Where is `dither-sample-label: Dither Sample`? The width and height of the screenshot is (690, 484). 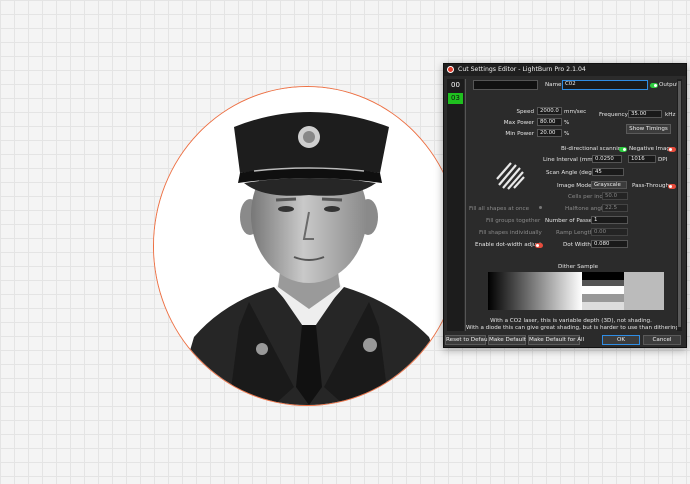 dither-sample-label: Dither Sample is located at coordinates (578, 267).